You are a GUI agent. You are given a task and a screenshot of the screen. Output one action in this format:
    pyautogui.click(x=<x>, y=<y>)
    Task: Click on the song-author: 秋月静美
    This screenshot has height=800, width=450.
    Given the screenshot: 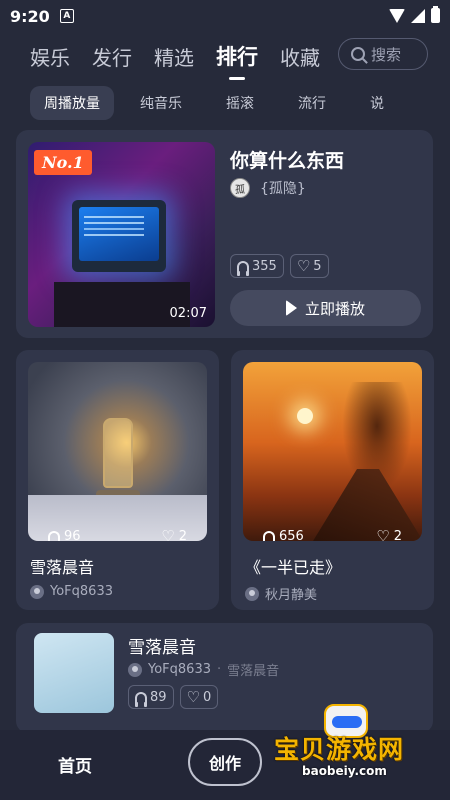 What is the action you would take?
    pyautogui.click(x=281, y=593)
    